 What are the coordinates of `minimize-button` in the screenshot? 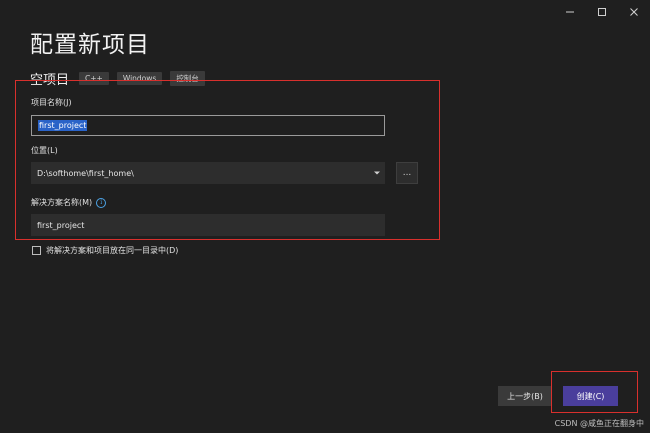 It's located at (570, 12).